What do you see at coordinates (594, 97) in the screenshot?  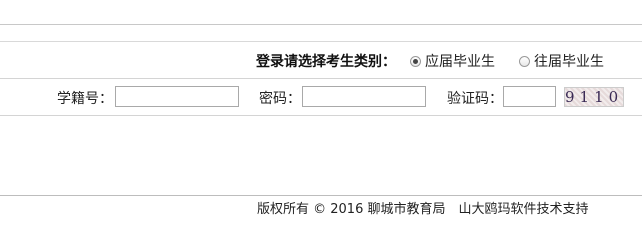 I see `captcha-image: 9110` at bounding box center [594, 97].